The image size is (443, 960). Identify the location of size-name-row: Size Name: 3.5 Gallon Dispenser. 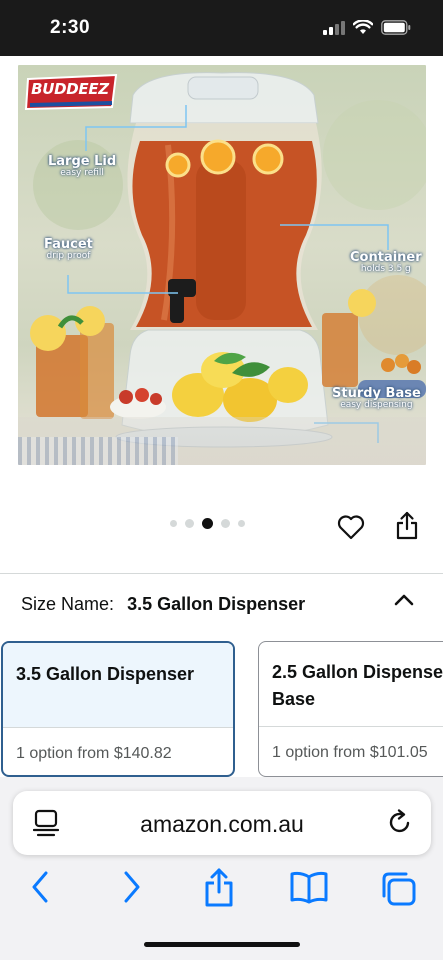
(163, 604).